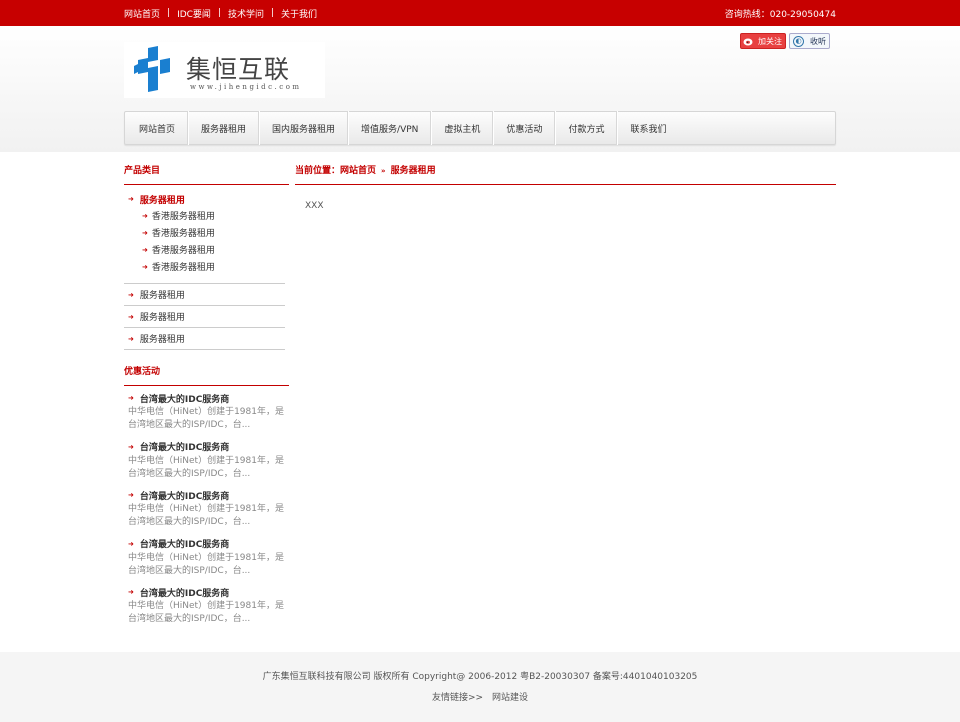 The width and height of the screenshot is (960, 722). I want to click on breadcrumb-current: 服务器租用, so click(413, 171).